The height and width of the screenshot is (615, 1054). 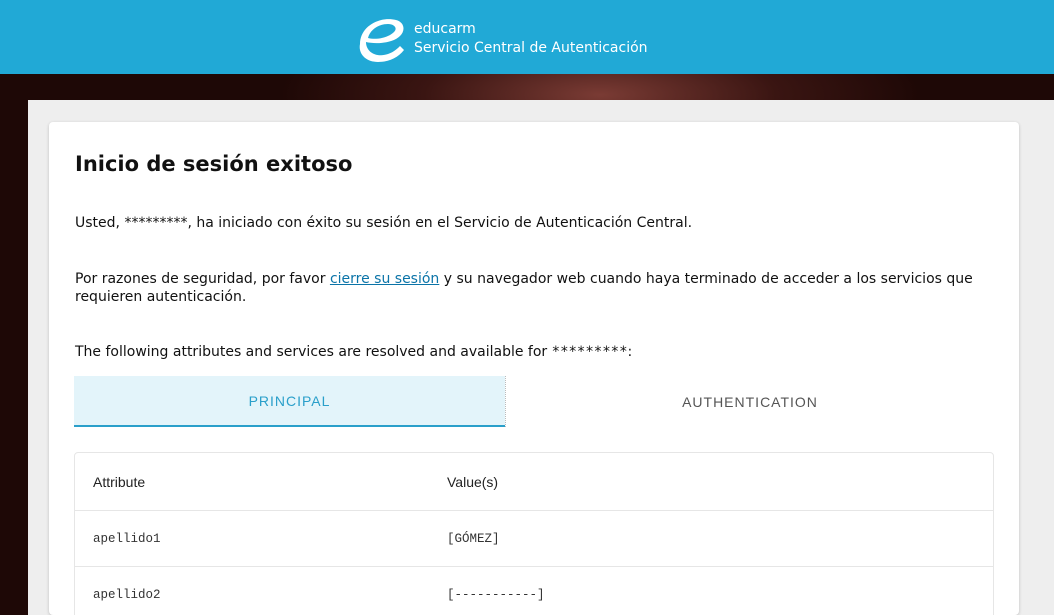 I want to click on table-header-row: Attribute Value(s), so click(x=534, y=482).